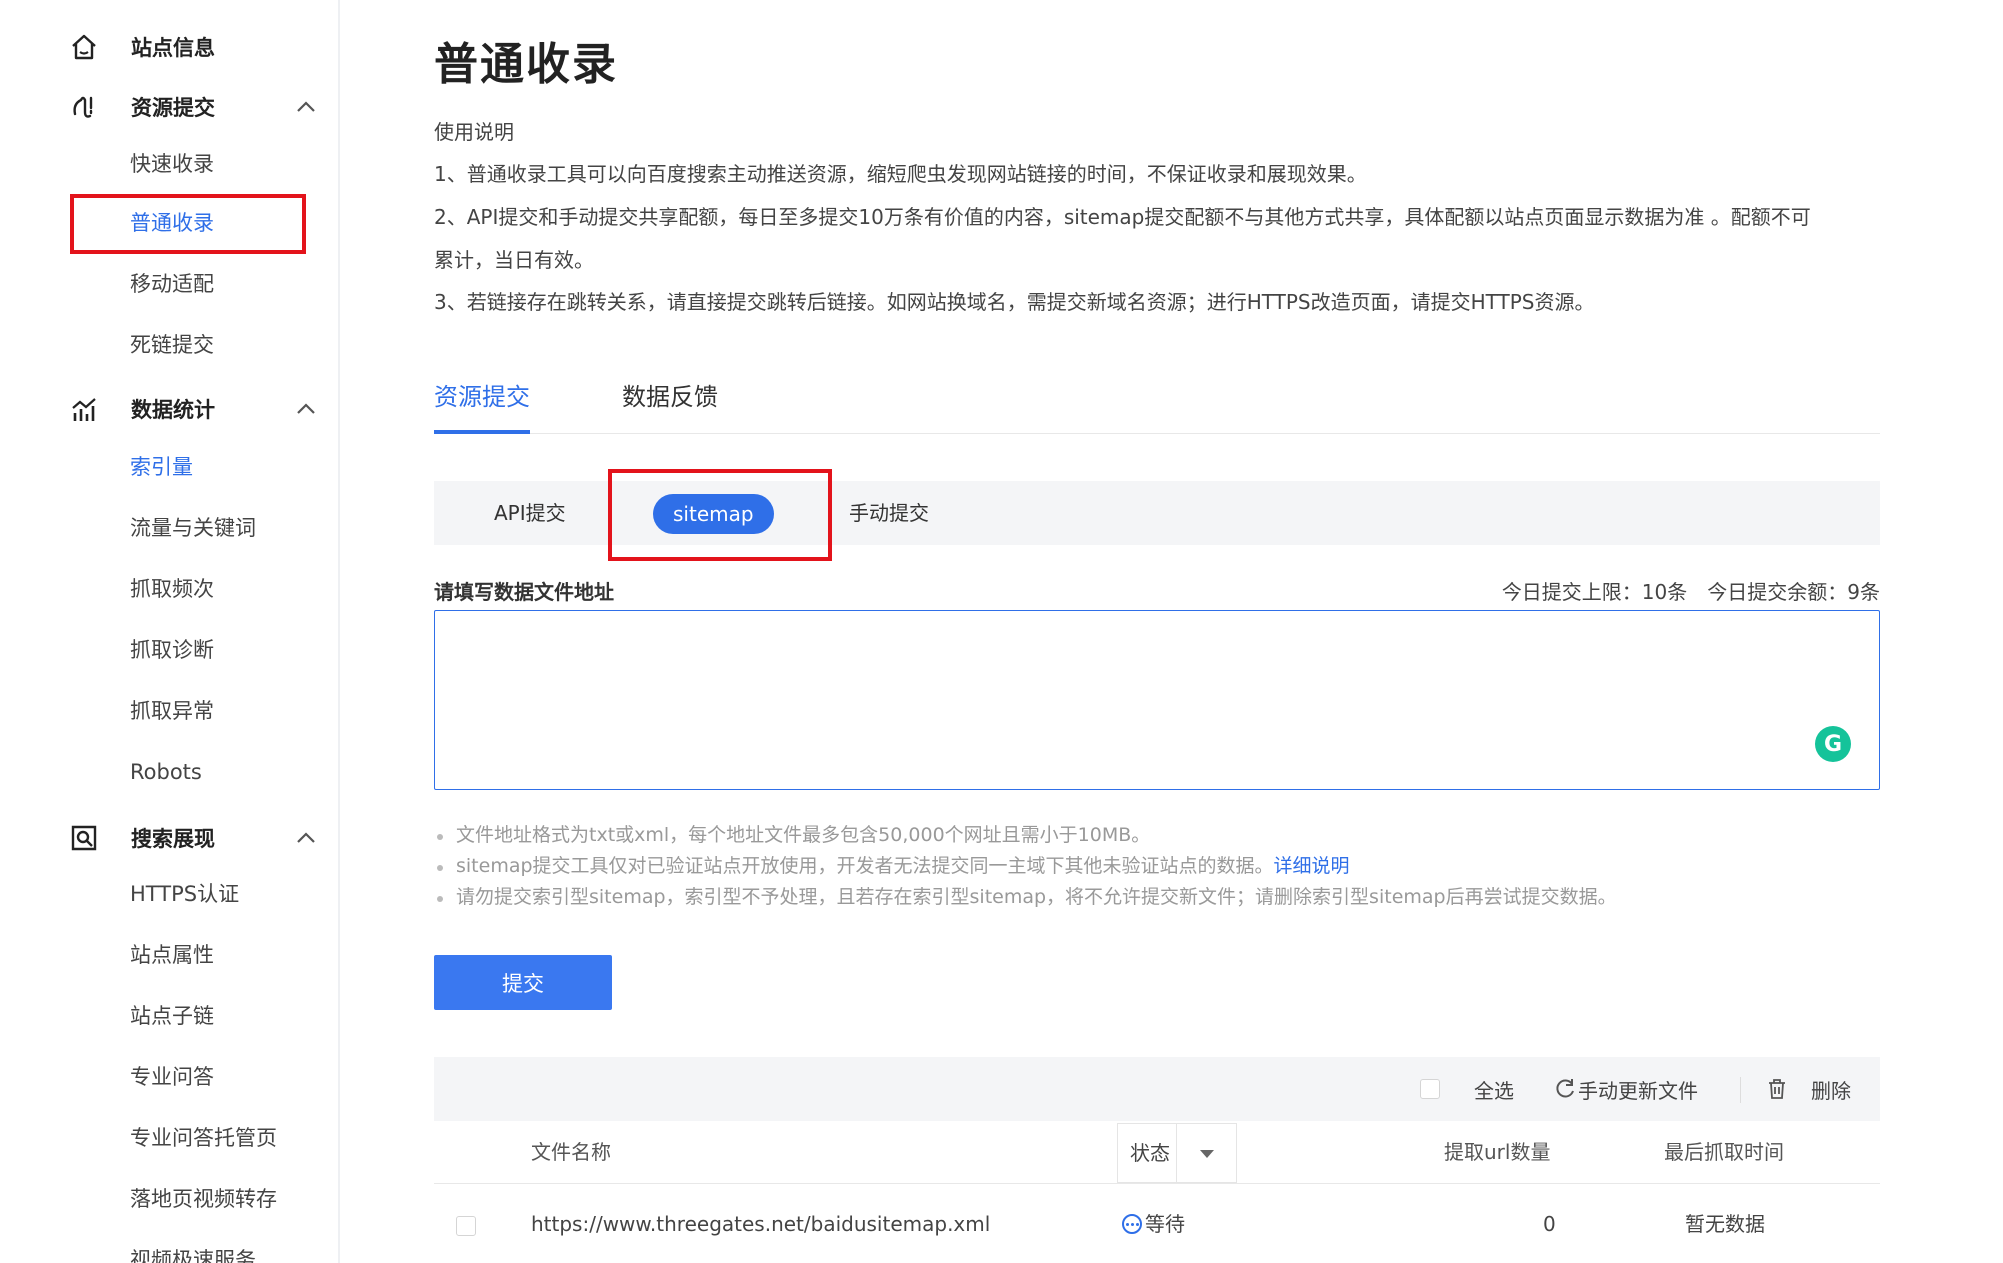 The width and height of the screenshot is (2003, 1263). What do you see at coordinates (172, 650) in the screenshot?
I see `sidebar-item-crawl-diagnosis: 抓取诊断` at bounding box center [172, 650].